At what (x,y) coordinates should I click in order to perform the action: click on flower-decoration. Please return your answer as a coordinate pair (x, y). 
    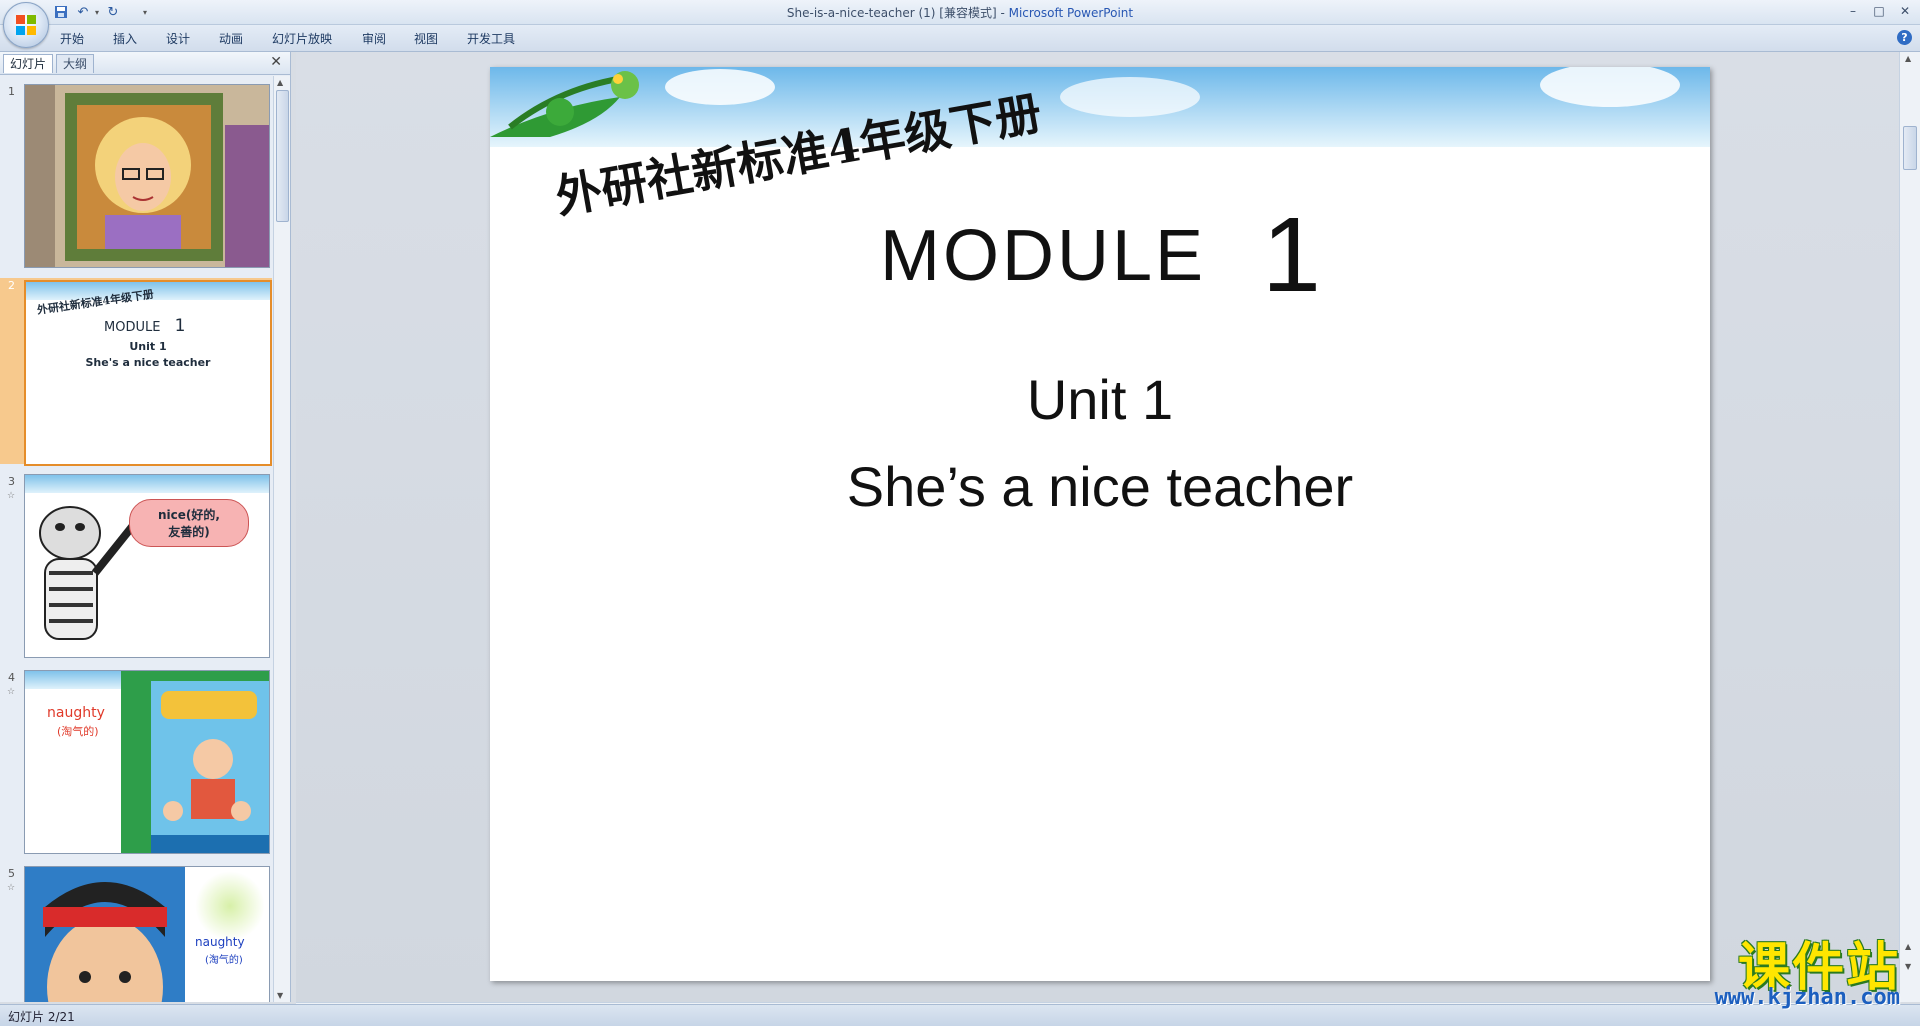
    Looking at the image, I should click on (230, 906).